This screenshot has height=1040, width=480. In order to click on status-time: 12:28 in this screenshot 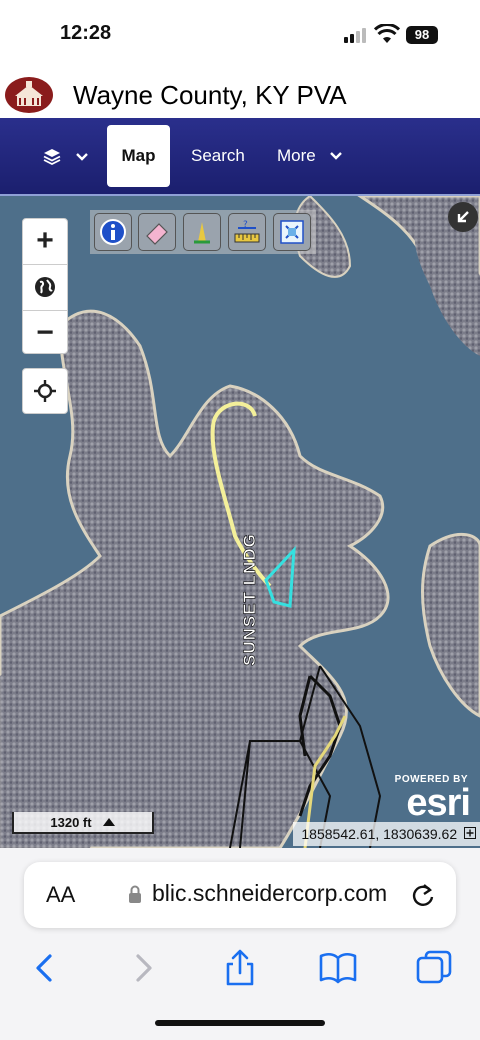, I will do `click(86, 33)`.